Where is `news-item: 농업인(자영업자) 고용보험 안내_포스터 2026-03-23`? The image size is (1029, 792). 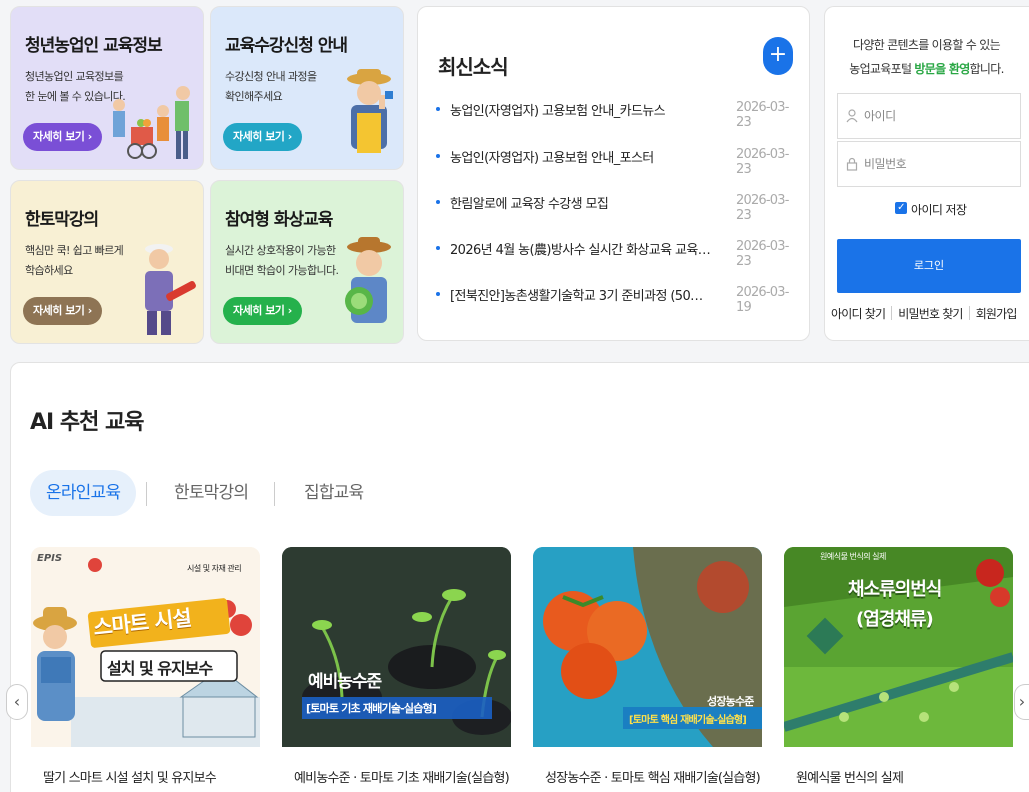 news-item: 농업인(자영업자) 고용보험 안내_포스터 2026-03-23 is located at coordinates (616, 160).